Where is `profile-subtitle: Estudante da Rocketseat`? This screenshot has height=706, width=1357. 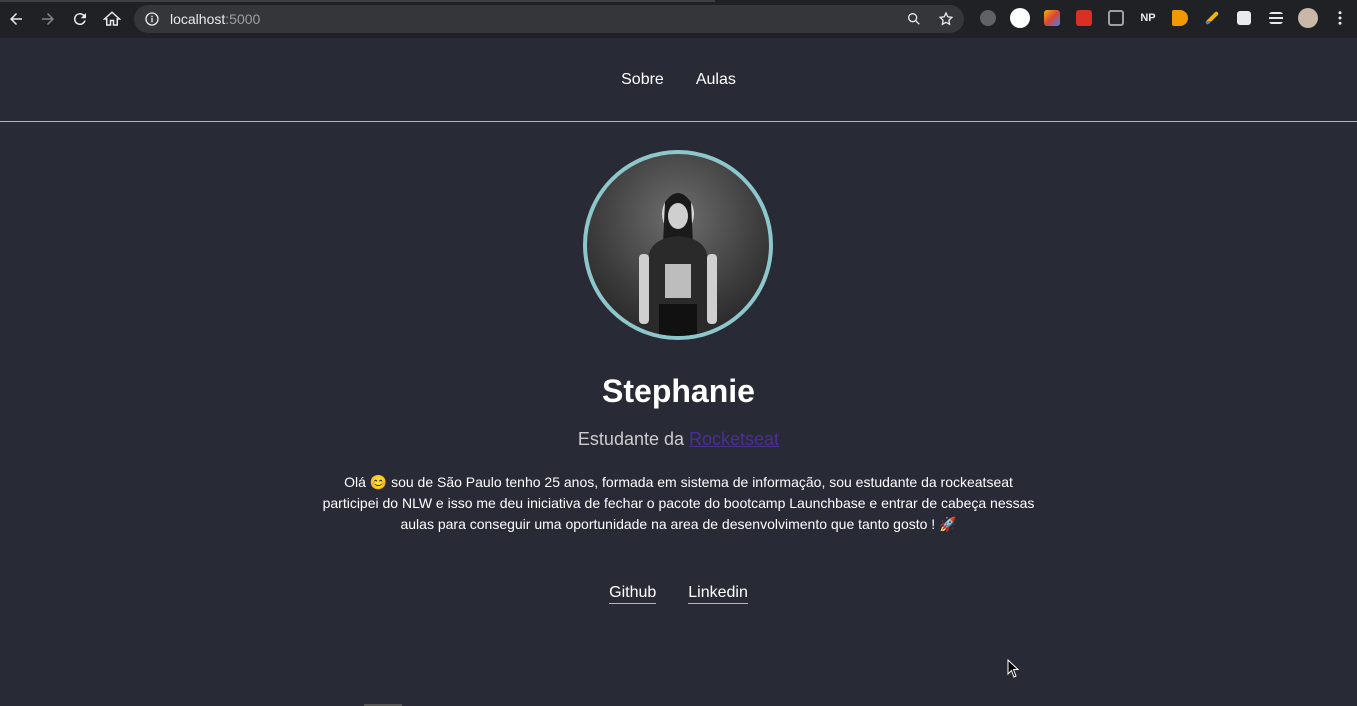
profile-subtitle: Estudante da Rocketseat is located at coordinates (678, 439).